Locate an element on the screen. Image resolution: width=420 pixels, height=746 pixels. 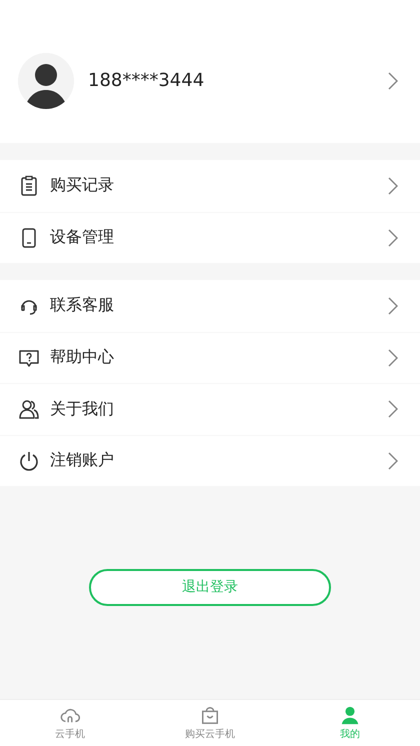
menu-item: 联系客服 is located at coordinates (210, 306).